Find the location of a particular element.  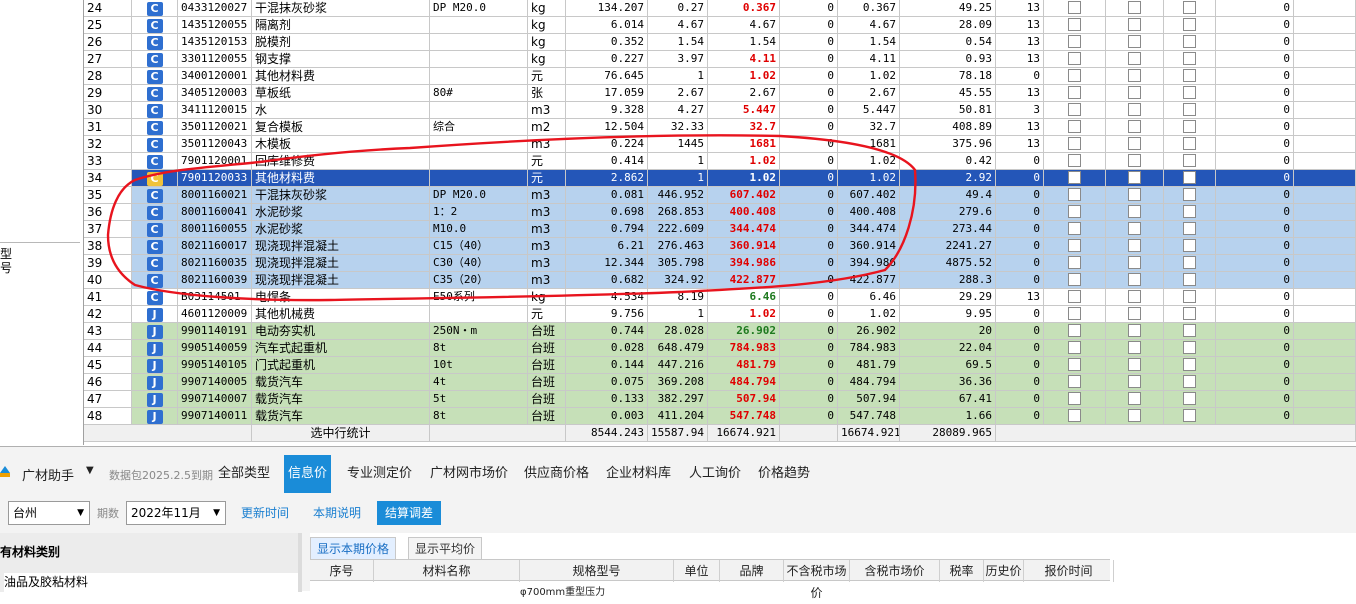

tab-7: 价格趋势 is located at coordinates (784, 474).